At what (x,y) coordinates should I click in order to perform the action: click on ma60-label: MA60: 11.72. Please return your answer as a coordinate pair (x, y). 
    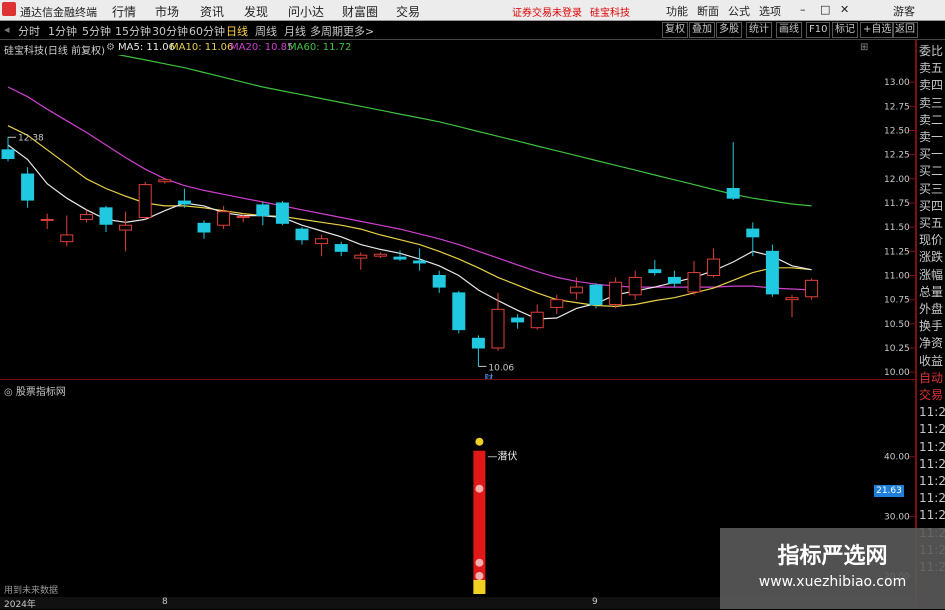
    Looking at the image, I should click on (320, 47).